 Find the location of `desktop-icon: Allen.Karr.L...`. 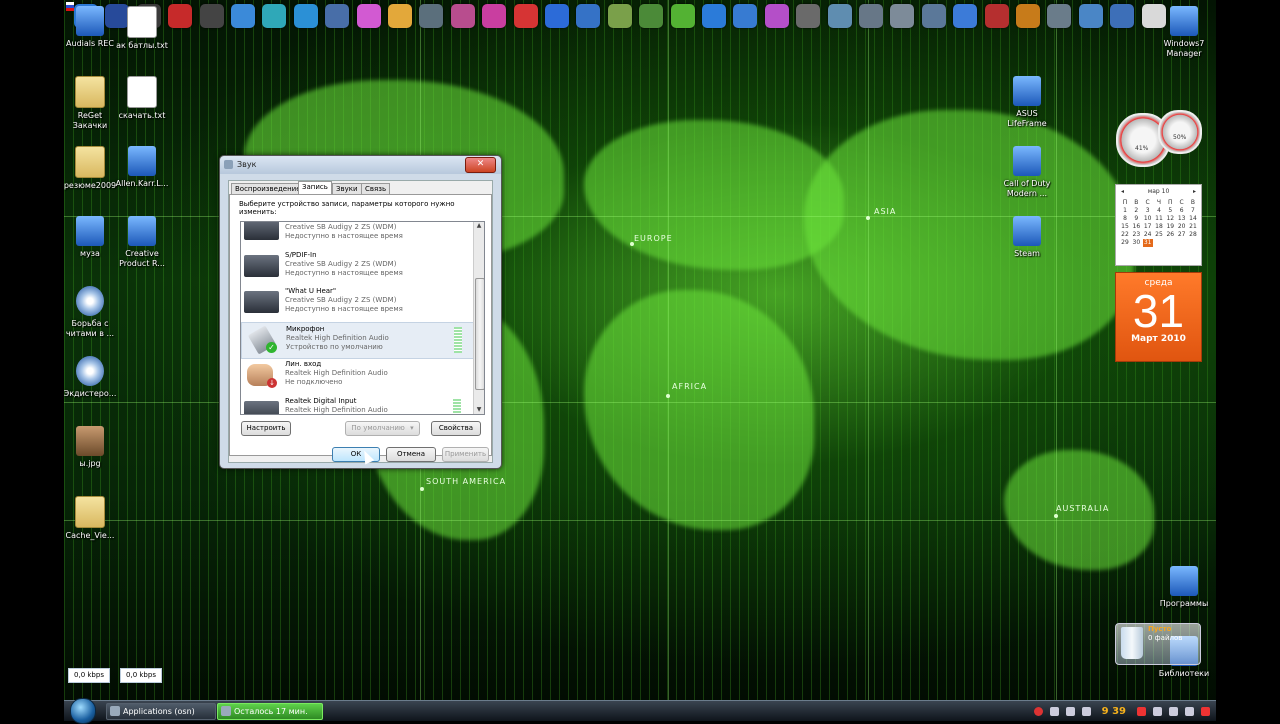

desktop-icon: Allen.Karr.L... is located at coordinates (142, 167).